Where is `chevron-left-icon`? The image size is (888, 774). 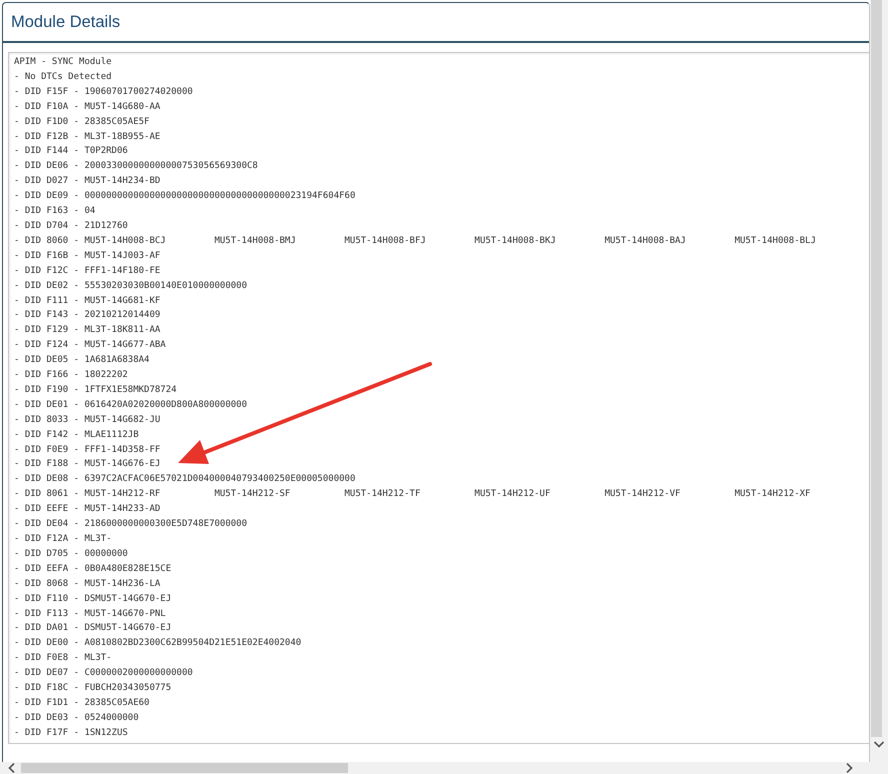 chevron-left-icon is located at coordinates (11, 768).